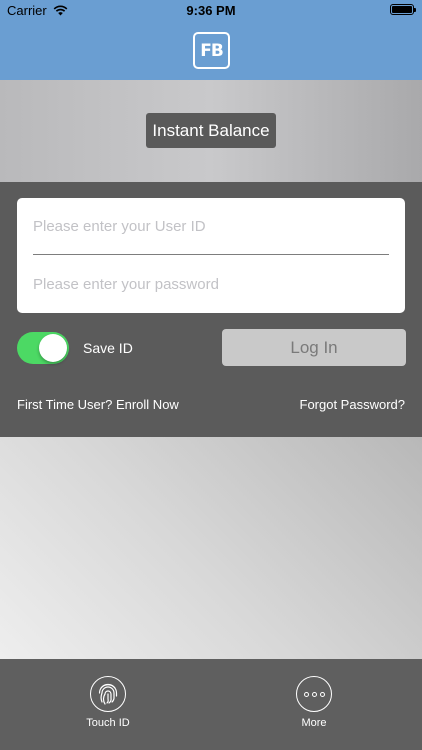  I want to click on status-bar: Carrier 9:36 PM, so click(211, 11).